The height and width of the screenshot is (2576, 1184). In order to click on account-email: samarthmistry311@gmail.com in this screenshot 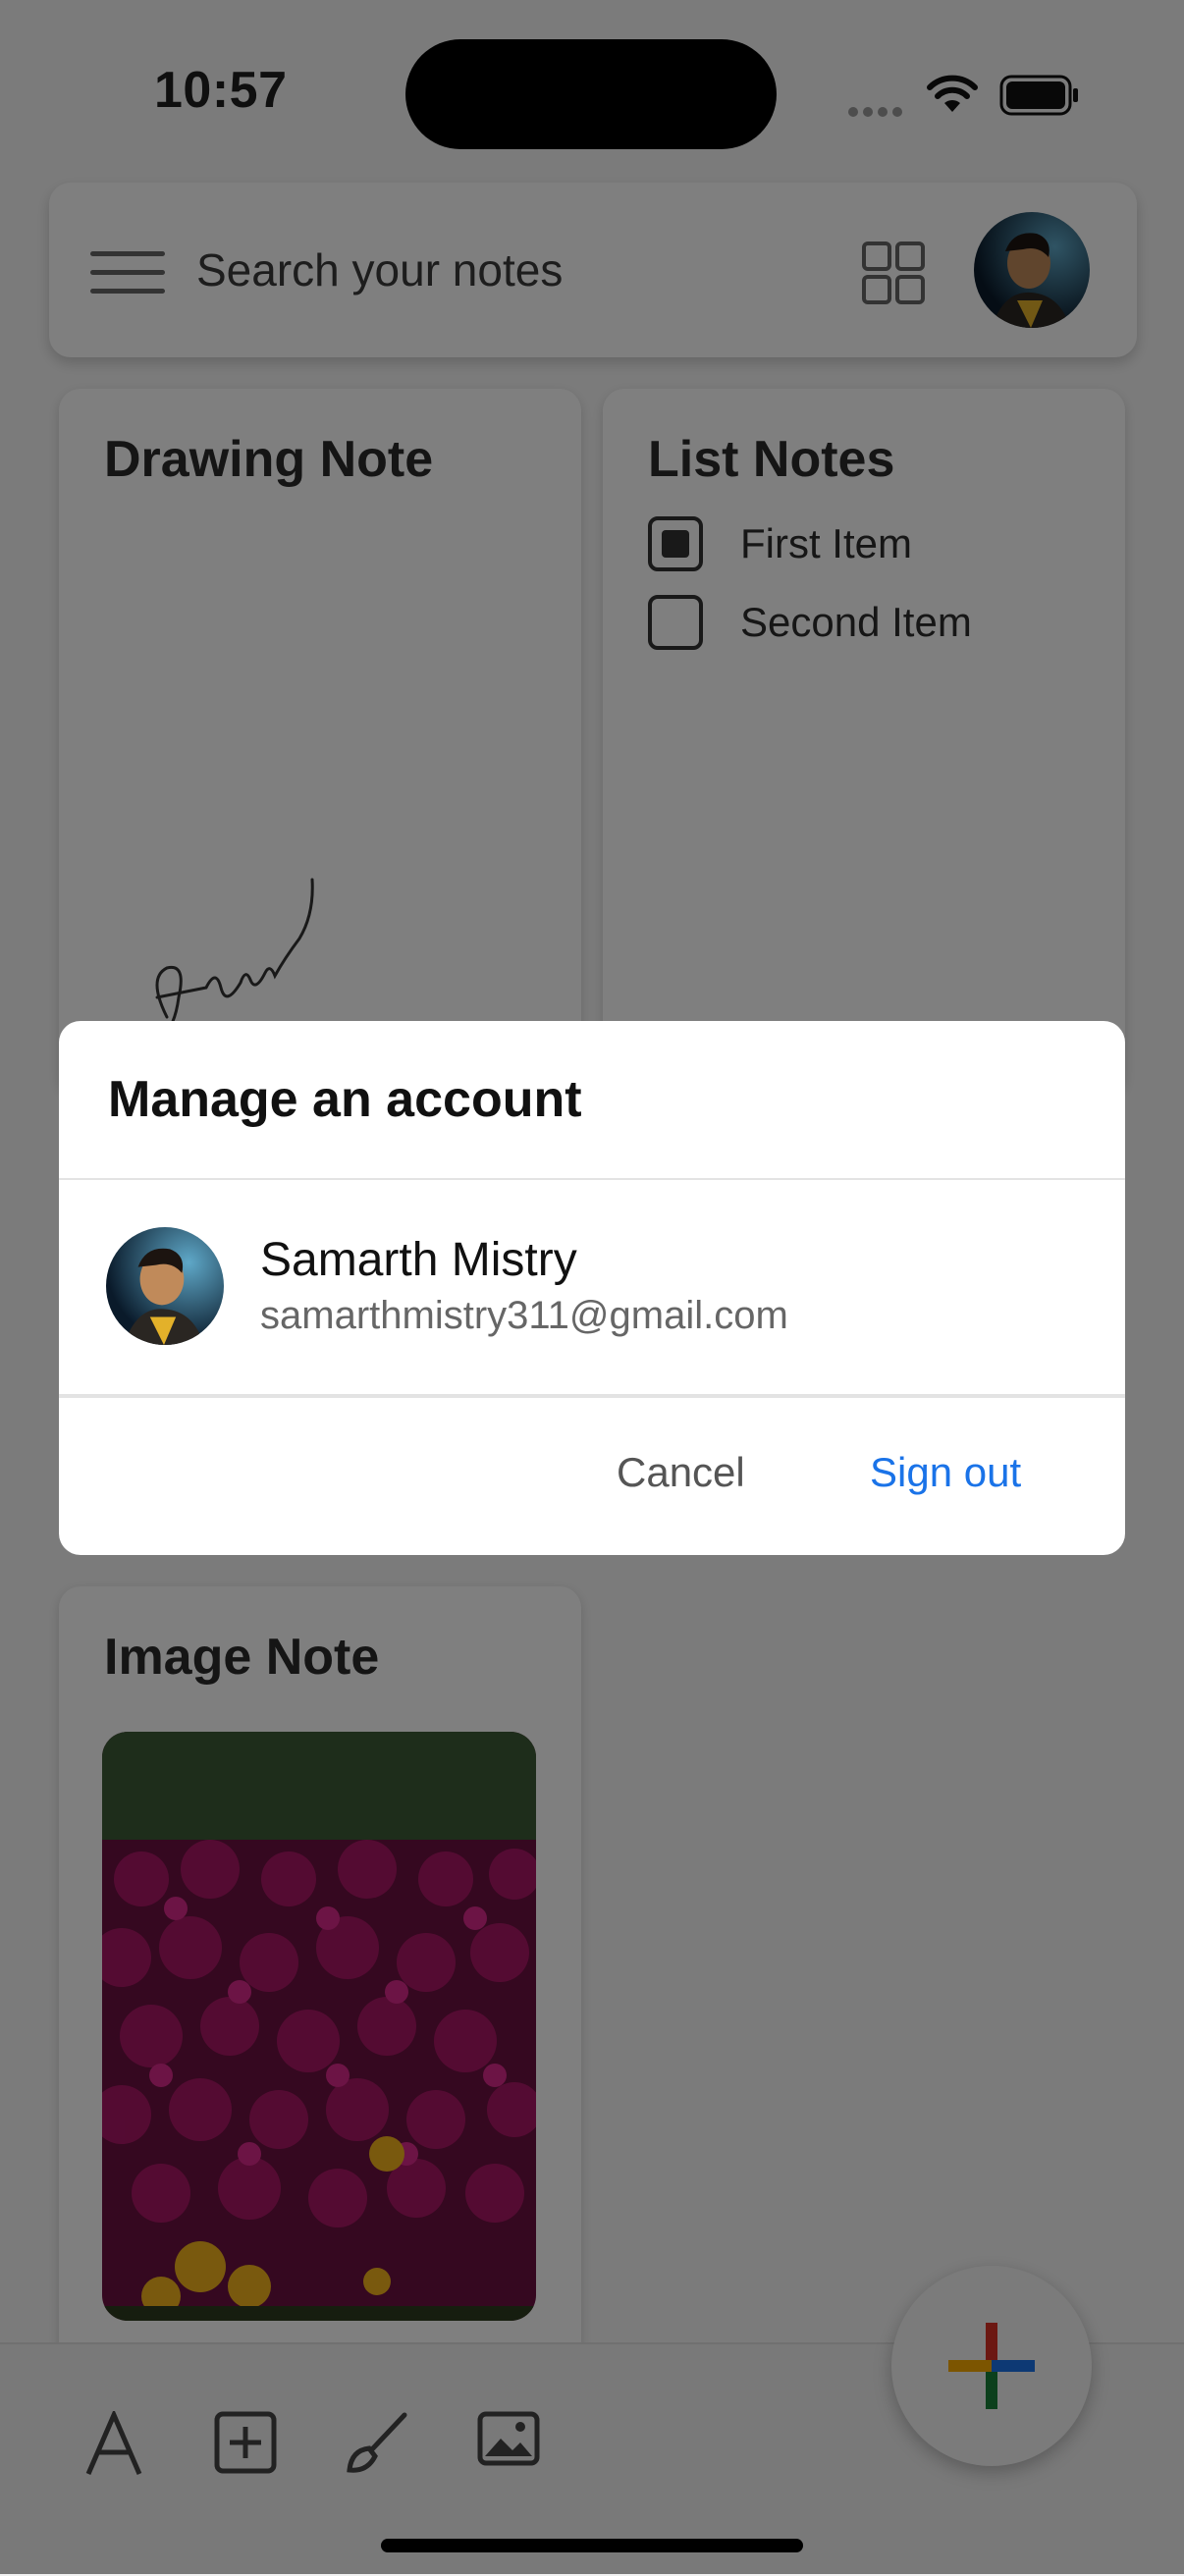, I will do `click(524, 1315)`.